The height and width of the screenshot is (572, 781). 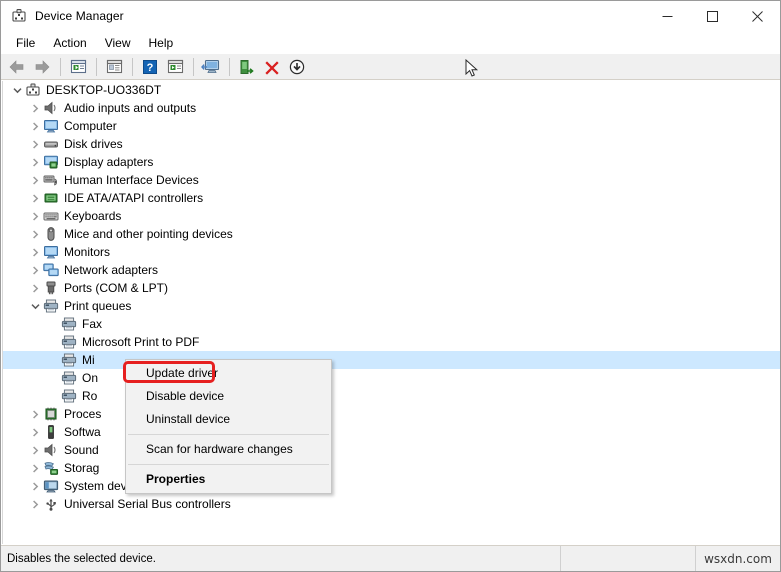 I want to click on context-menu-item-update-driver: Update driver, so click(x=228, y=373).